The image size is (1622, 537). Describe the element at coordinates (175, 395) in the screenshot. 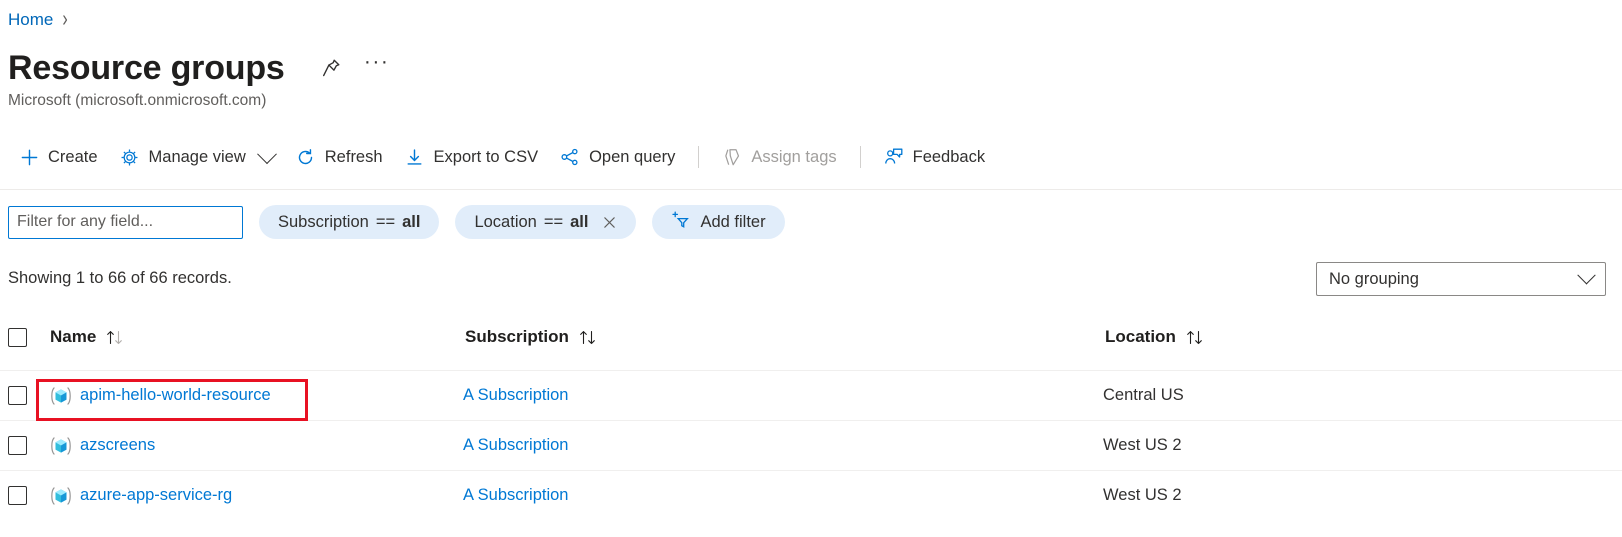

I see `row-name-link: apim-hello-world-resource` at that location.